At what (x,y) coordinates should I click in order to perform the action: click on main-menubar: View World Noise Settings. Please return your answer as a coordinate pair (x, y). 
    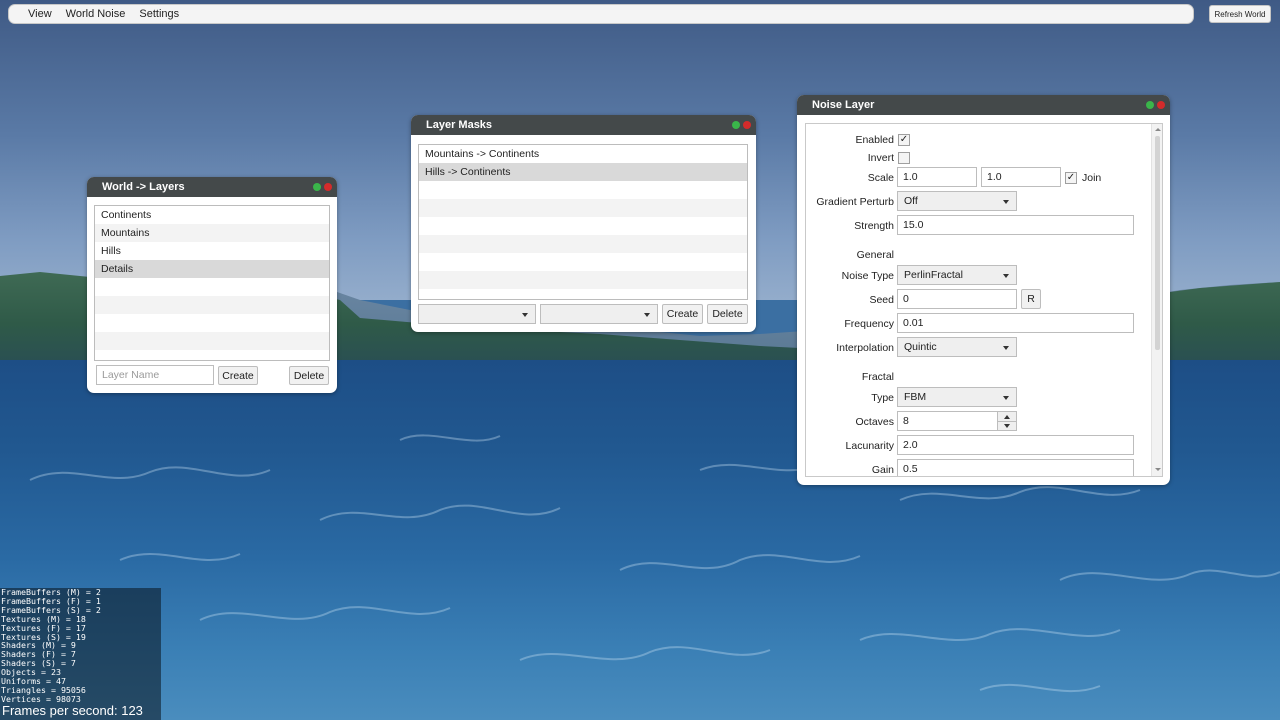
    Looking at the image, I should click on (601, 14).